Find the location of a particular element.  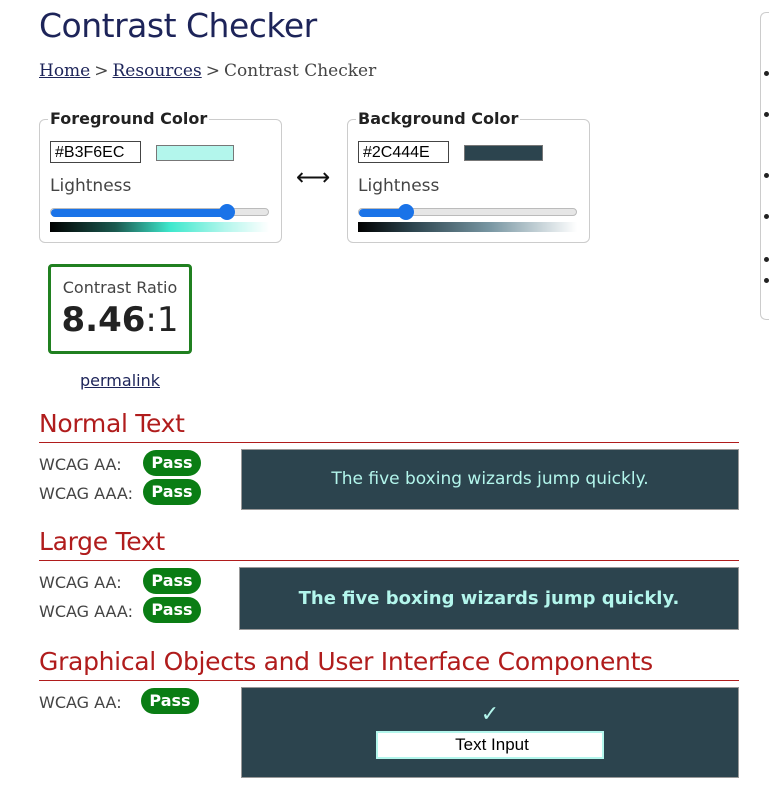

normal-aa-pass-badge: Pass is located at coordinates (172, 463).